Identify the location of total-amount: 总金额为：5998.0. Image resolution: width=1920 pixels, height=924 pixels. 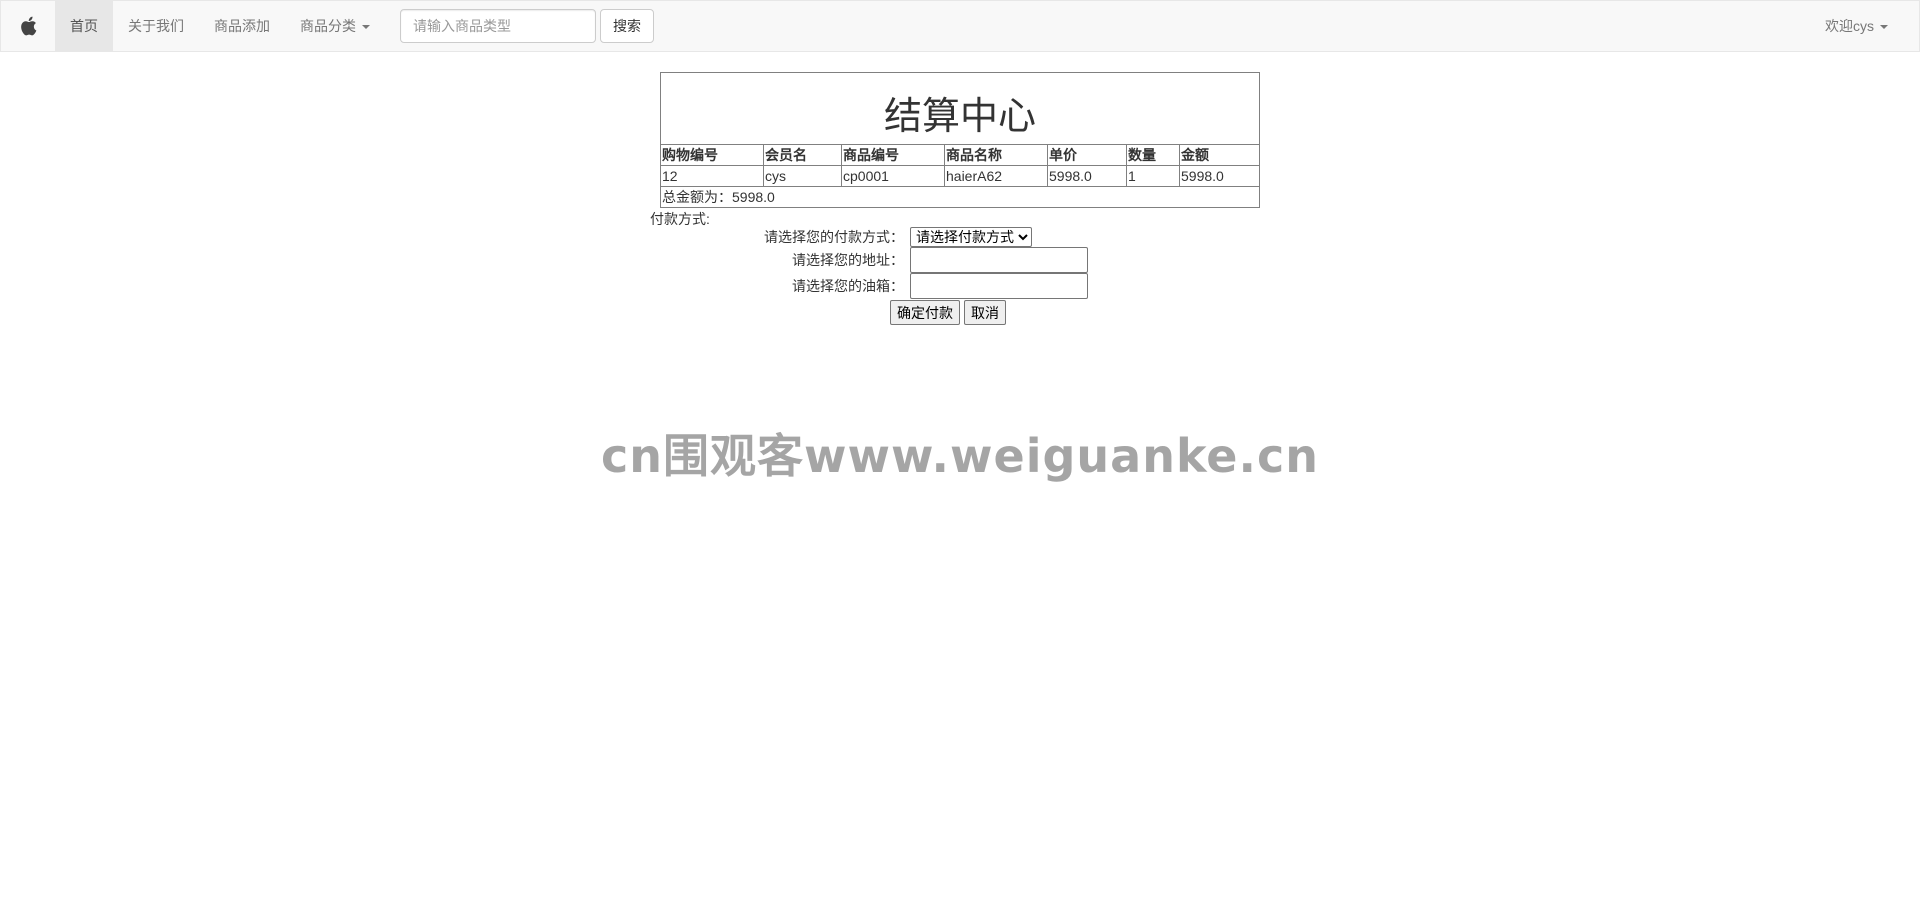
(960, 197).